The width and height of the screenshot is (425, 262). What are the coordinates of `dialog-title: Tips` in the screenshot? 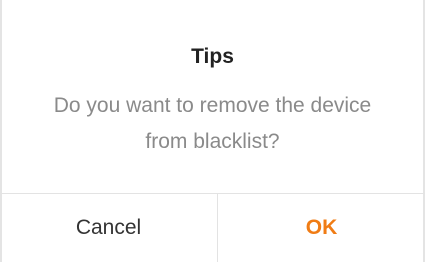 It's located at (212, 56).